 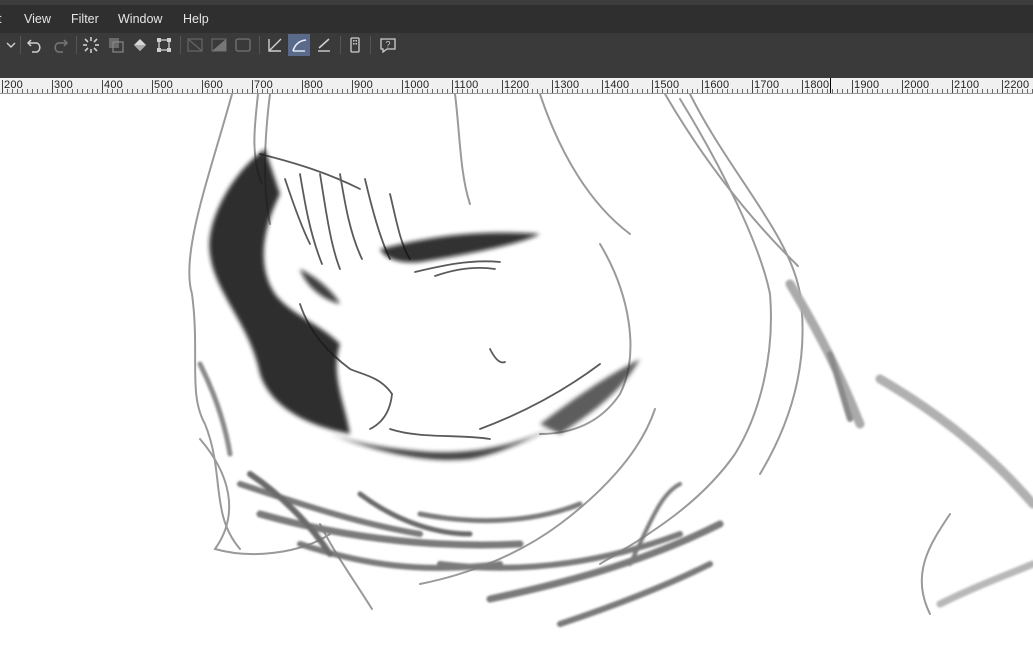 What do you see at coordinates (516, 67) in the screenshot?
I see `tool-property-bar` at bounding box center [516, 67].